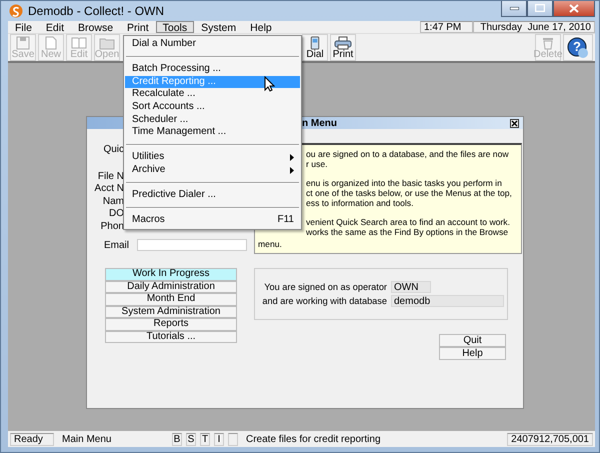  What do you see at coordinates (86, 439) in the screenshot?
I see `status-text: Main Menu` at bounding box center [86, 439].